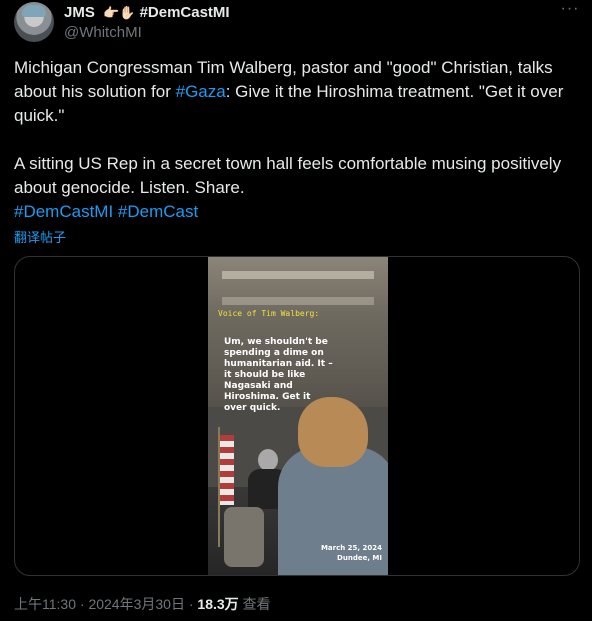 This screenshot has width=592, height=621. I want to click on view-count: 18.3万, so click(217, 604).